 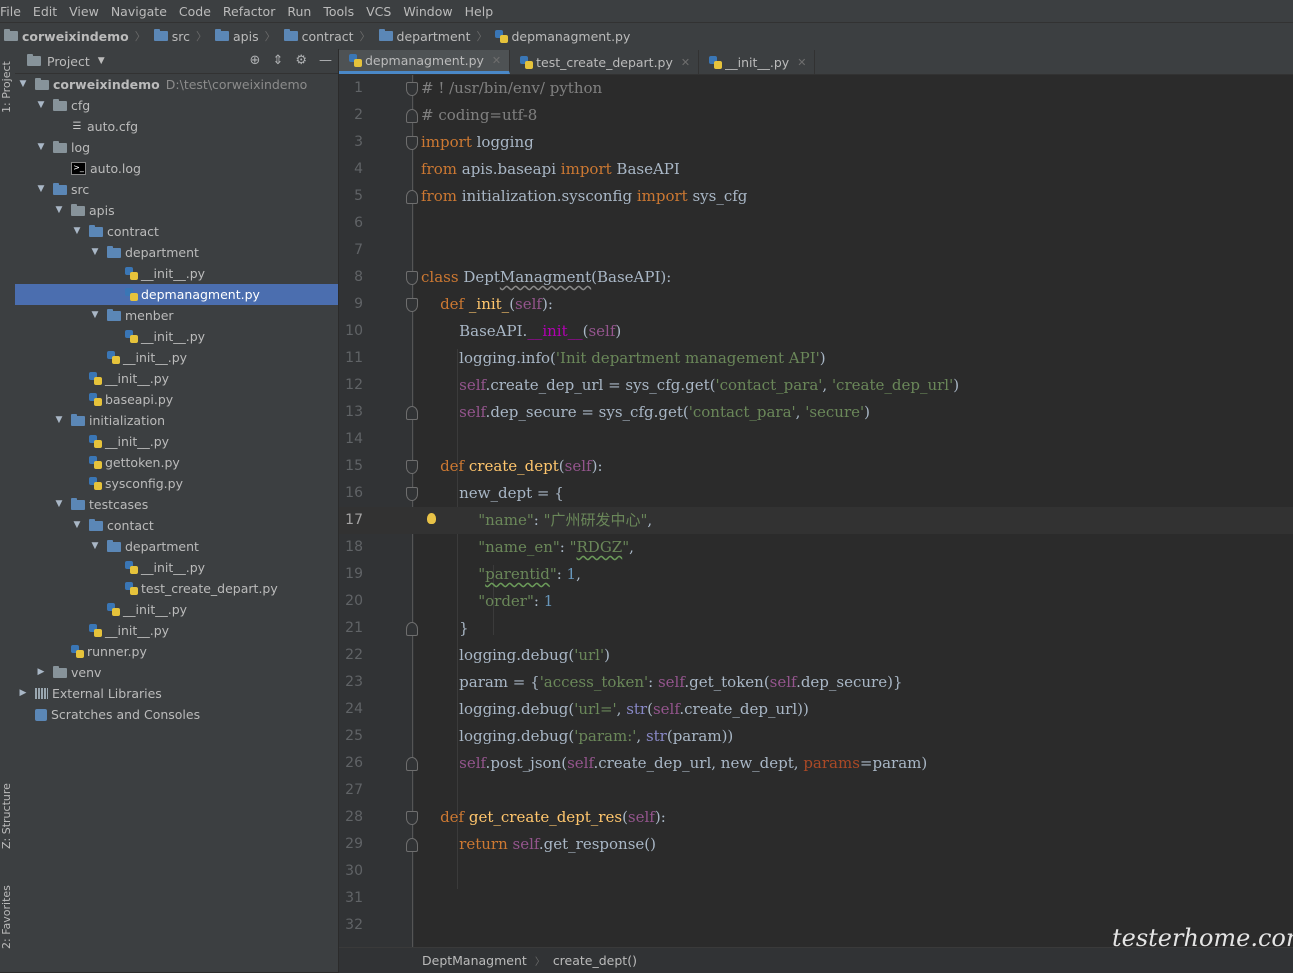 I want to click on menu-tools: Tools, so click(x=338, y=11).